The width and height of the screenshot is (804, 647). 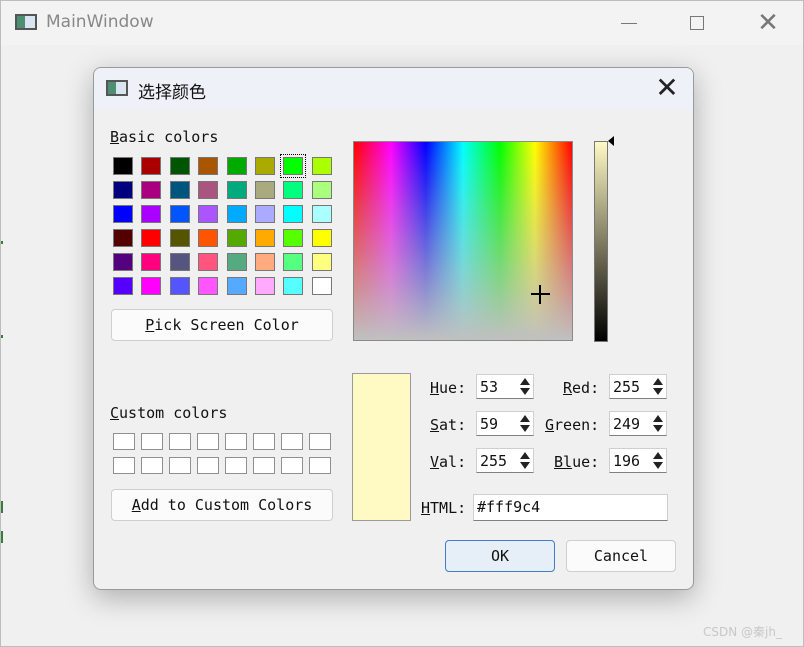 I want to click on hue-saturation-picker, so click(x=463, y=241).